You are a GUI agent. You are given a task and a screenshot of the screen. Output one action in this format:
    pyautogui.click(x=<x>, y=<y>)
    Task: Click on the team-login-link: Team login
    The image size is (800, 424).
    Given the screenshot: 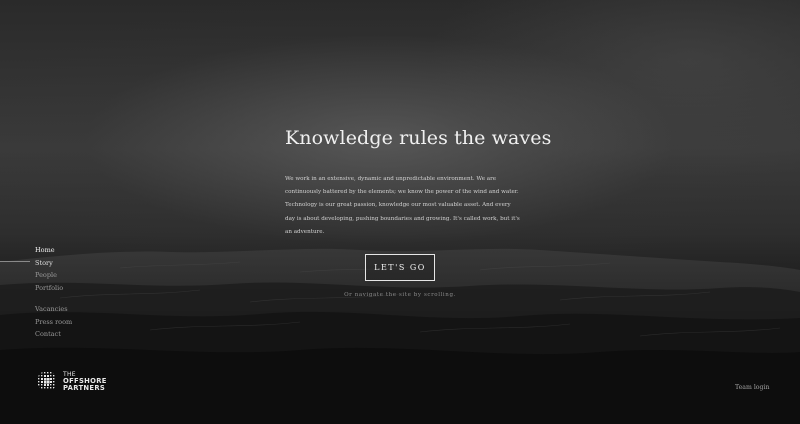 What is the action you would take?
    pyautogui.click(x=752, y=387)
    